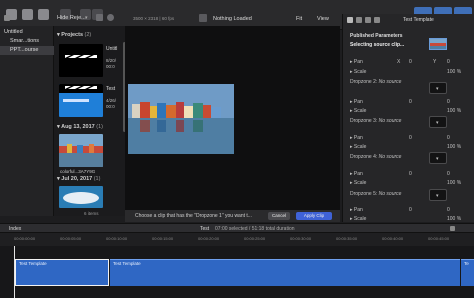 This screenshot has height=298, width=474. What do you see at coordinates (364, 121) in the screenshot?
I see `dropzone-name: Dropzone 3:` at bounding box center [364, 121].